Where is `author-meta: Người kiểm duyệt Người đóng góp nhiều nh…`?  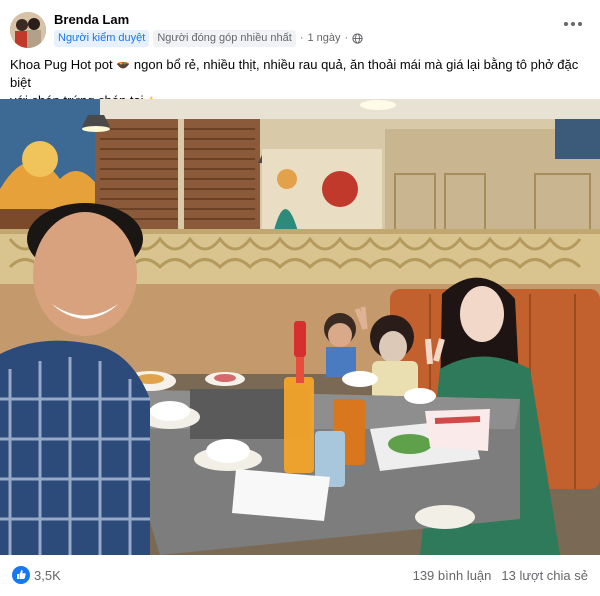 author-meta: Người kiểm duyệt Người đóng góp nhiều nh… is located at coordinates (208, 38).